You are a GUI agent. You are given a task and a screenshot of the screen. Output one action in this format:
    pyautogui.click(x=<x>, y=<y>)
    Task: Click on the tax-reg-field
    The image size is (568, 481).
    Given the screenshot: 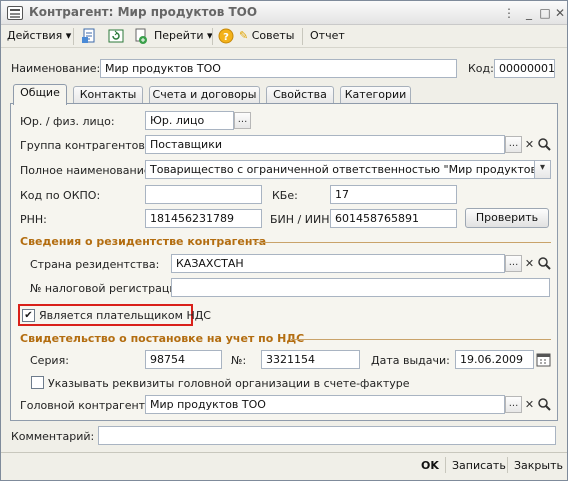 What is the action you would take?
    pyautogui.click(x=360, y=287)
    